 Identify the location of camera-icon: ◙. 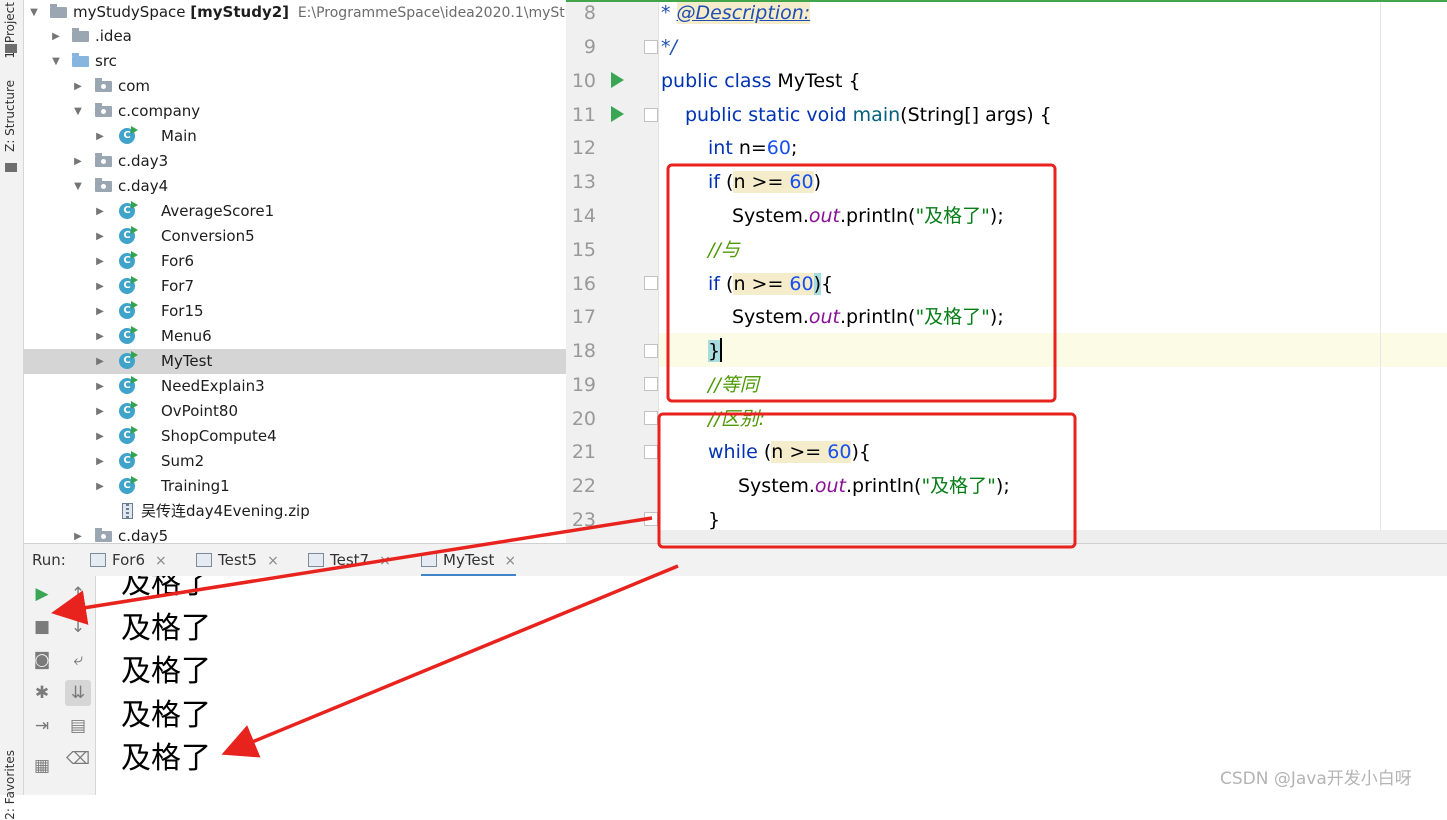
(42, 660).